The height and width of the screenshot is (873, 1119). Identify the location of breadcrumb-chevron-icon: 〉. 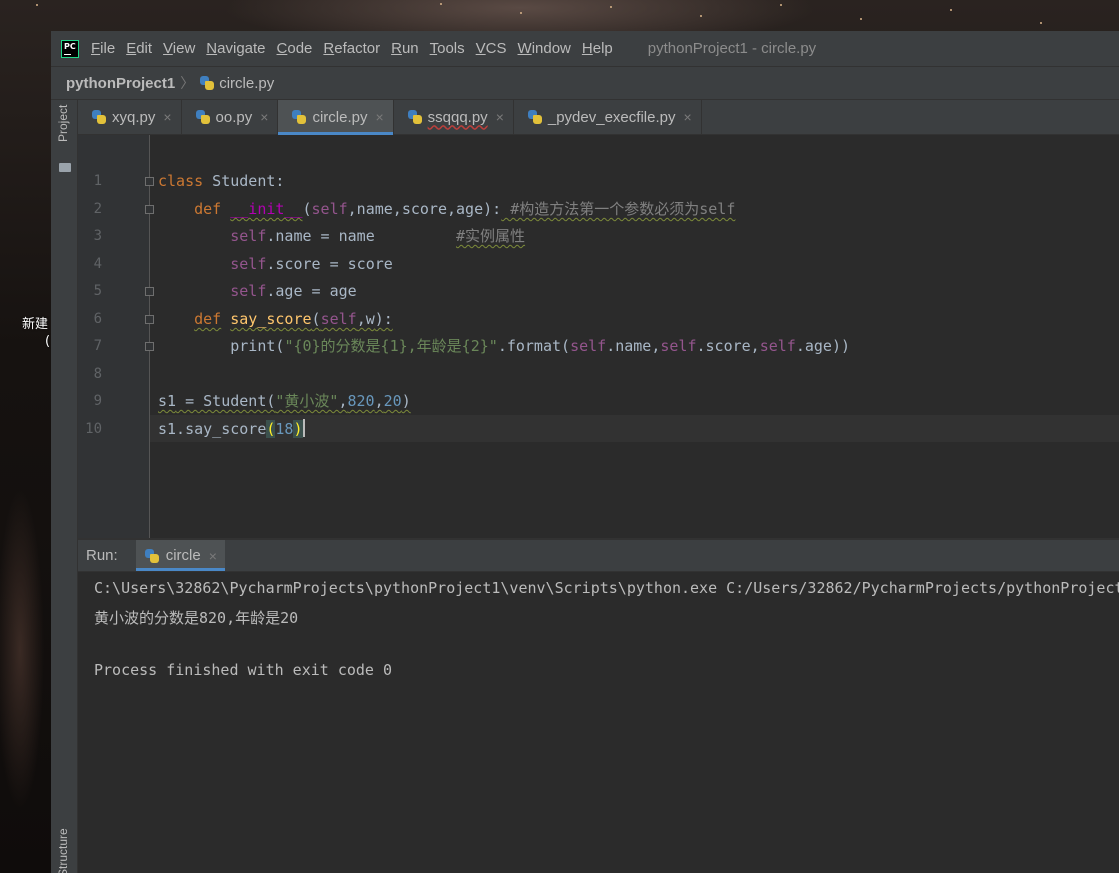
(187, 84).